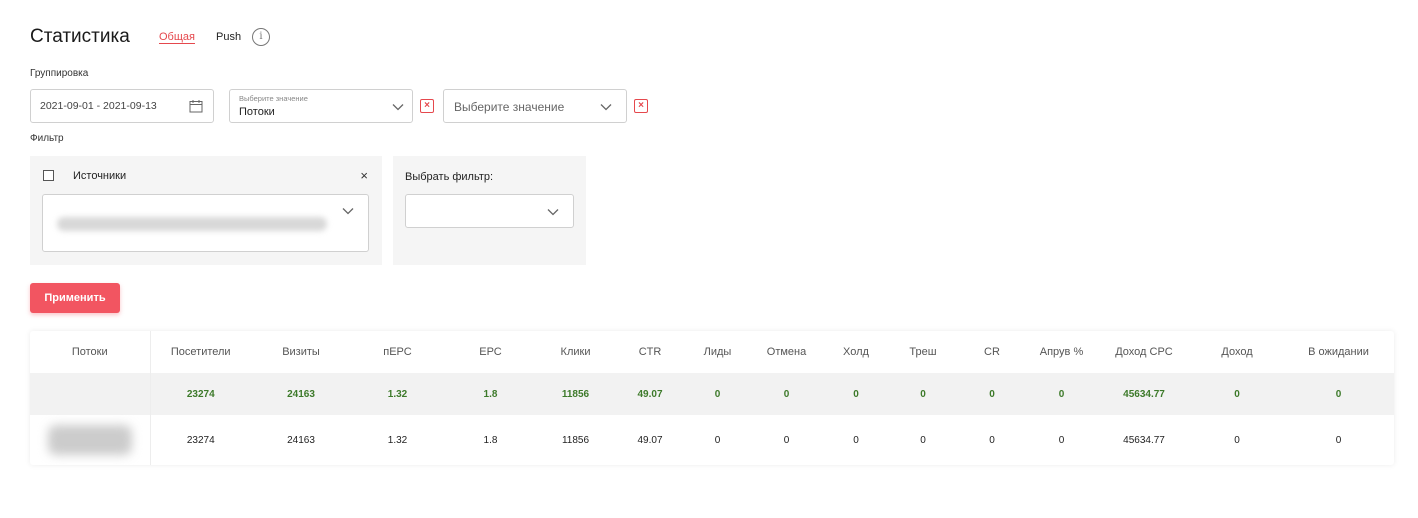  Describe the element at coordinates (192, 224) in the screenshot. I see `sources-selected-value-blurred` at that location.